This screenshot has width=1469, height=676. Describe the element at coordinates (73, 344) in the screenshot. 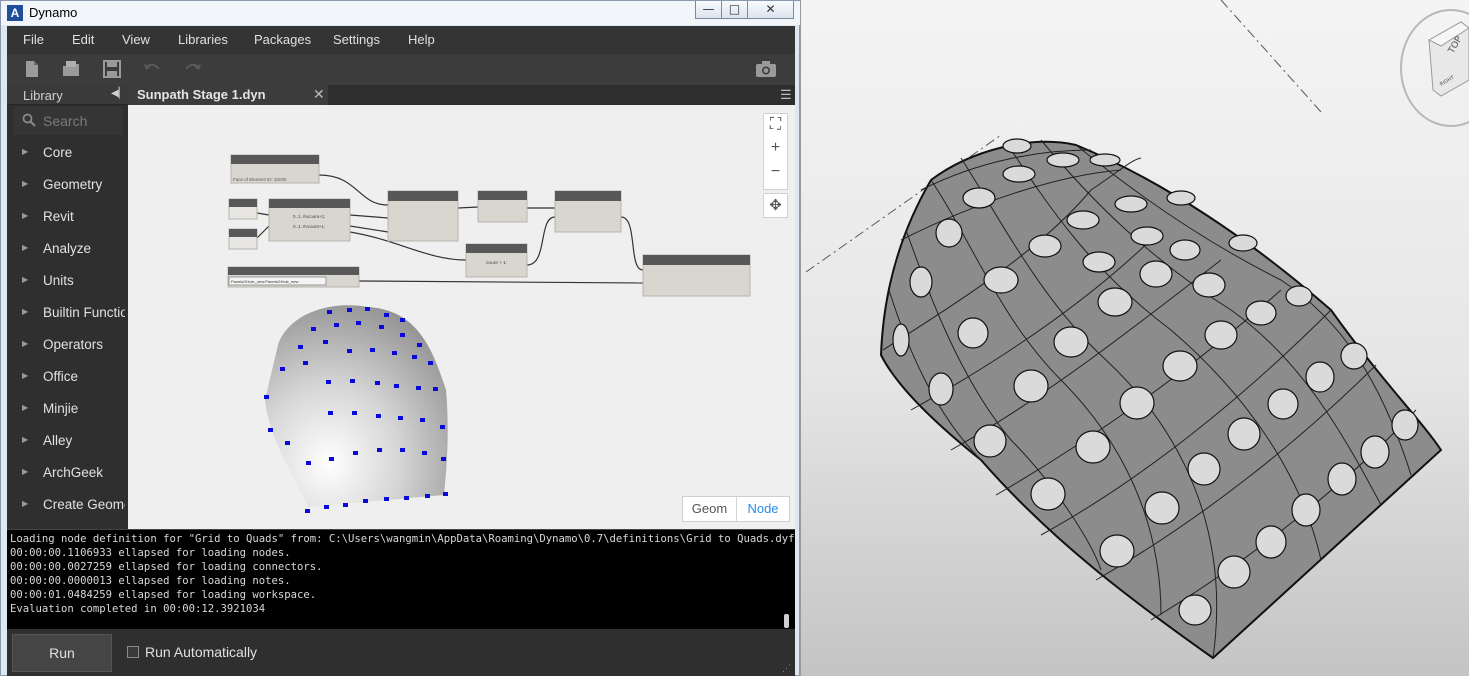

I see `library-item-label: Operators` at that location.